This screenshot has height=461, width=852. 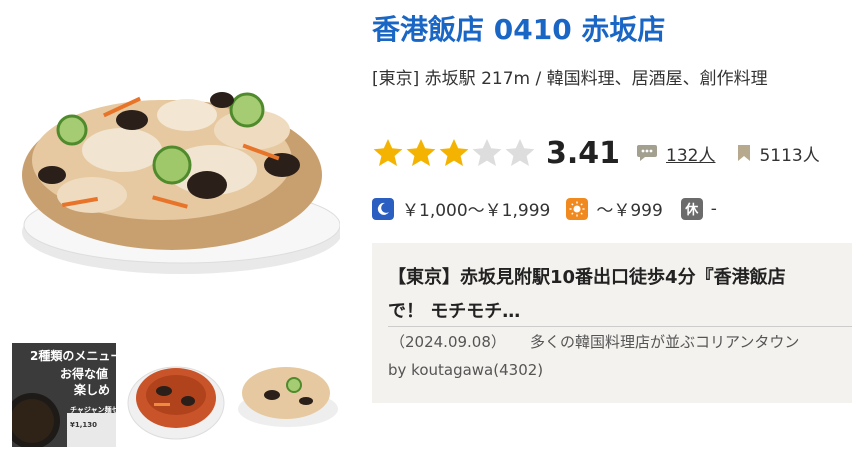 What do you see at coordinates (73, 356) in the screenshot?
I see `thumb1-text-line1: 2種類のメニュー` at bounding box center [73, 356].